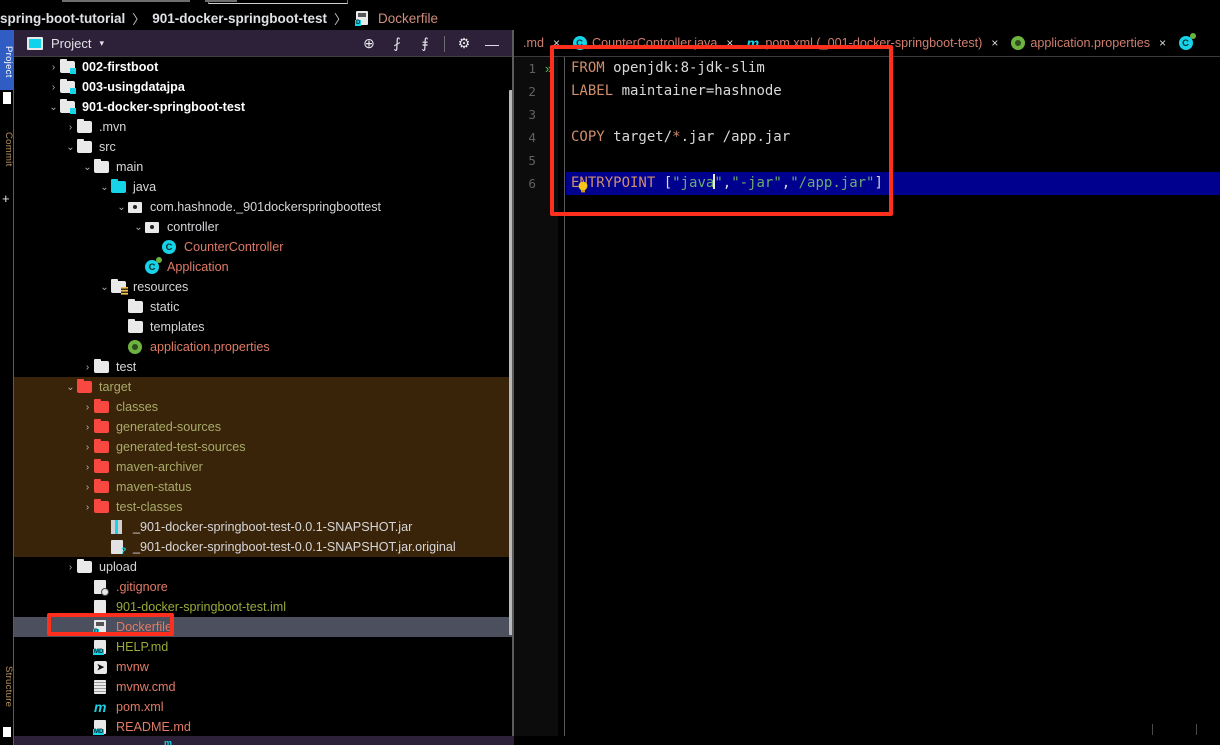  I want to click on tree-row: templates, so click(264, 327).